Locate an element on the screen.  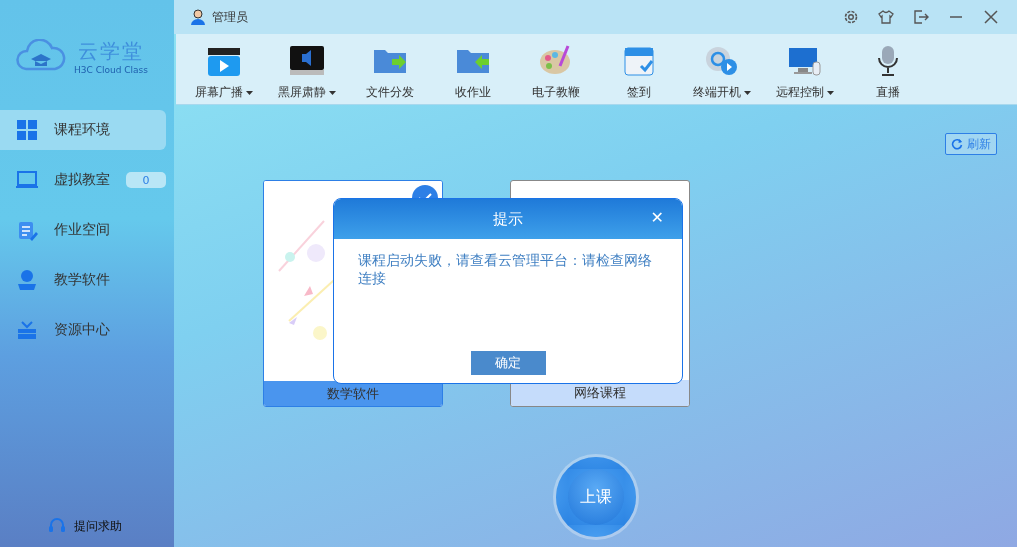
dialog-message: 课程启动失败，请查看云管理平台：请检查网络连接 is located at coordinates (505, 269).